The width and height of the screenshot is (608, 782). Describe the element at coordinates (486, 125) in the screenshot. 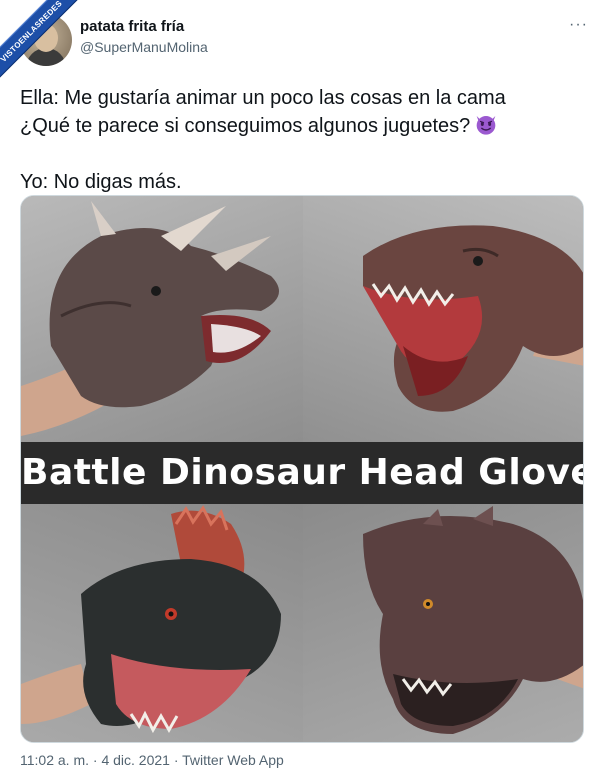

I see `smiling-imp-emoji-icon` at that location.